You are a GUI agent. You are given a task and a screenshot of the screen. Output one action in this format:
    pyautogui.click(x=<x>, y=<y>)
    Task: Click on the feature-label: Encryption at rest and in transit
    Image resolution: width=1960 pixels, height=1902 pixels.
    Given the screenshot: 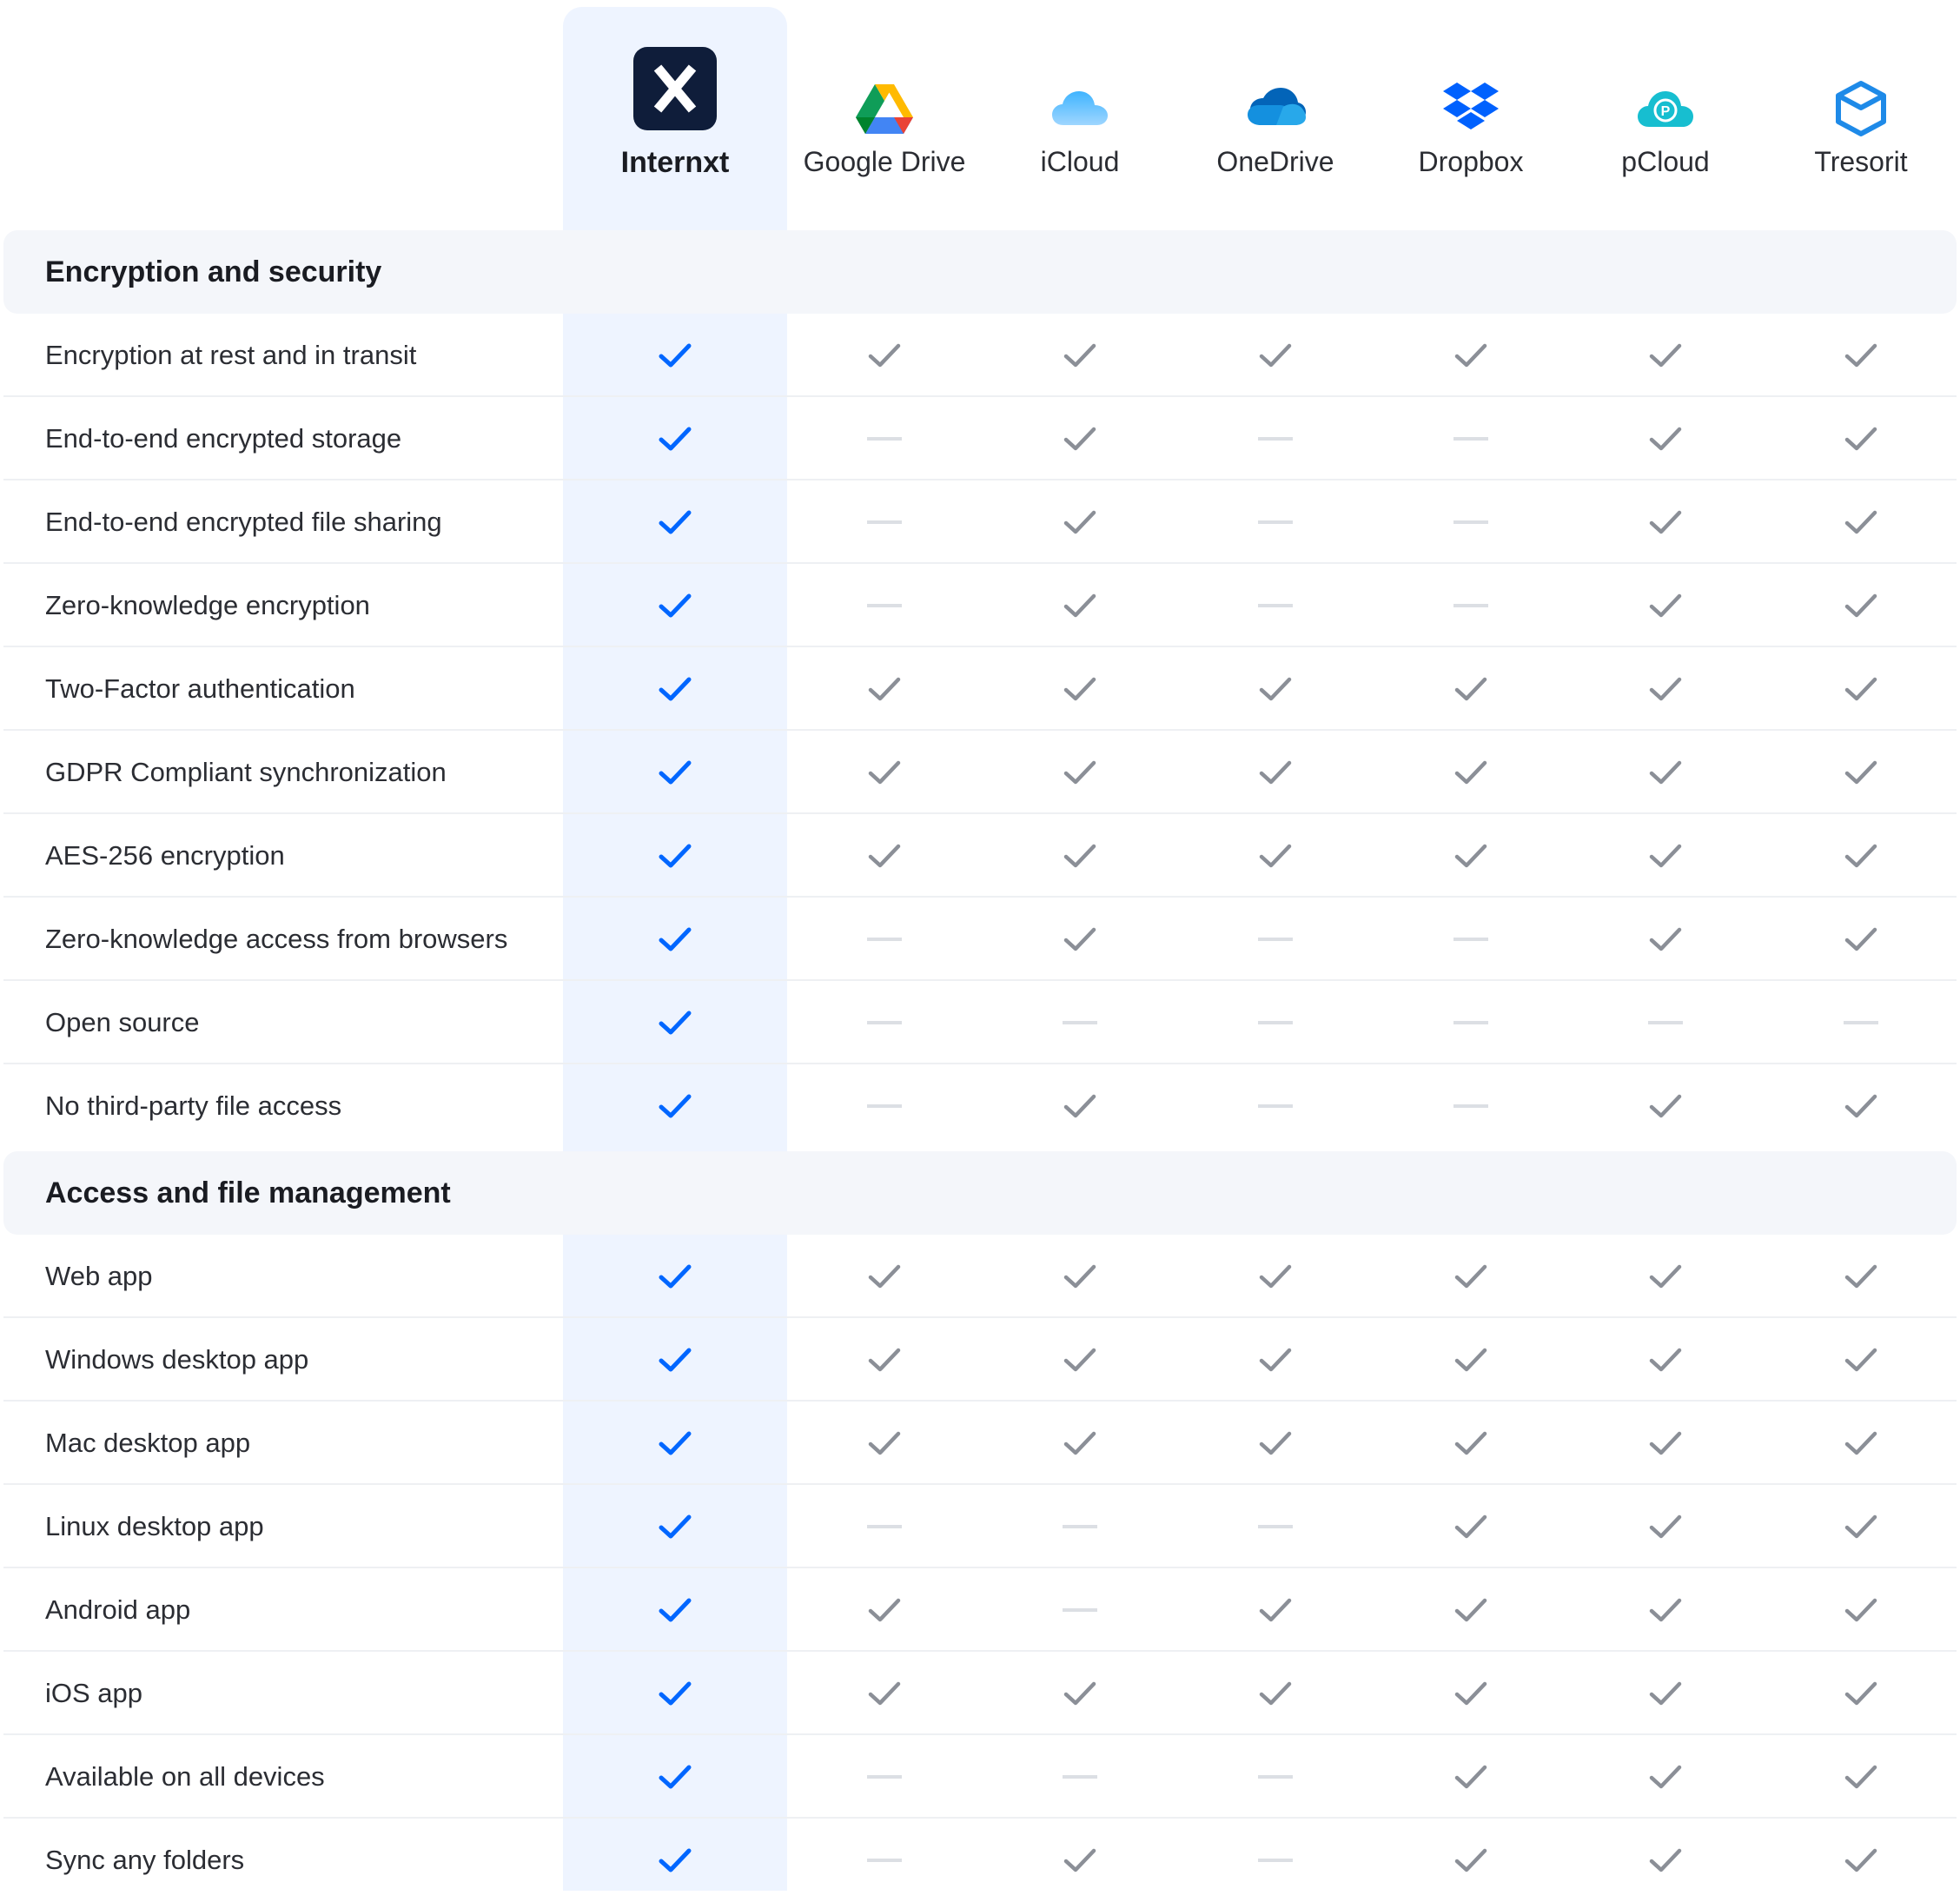 What is the action you would take?
    pyautogui.click(x=231, y=355)
    